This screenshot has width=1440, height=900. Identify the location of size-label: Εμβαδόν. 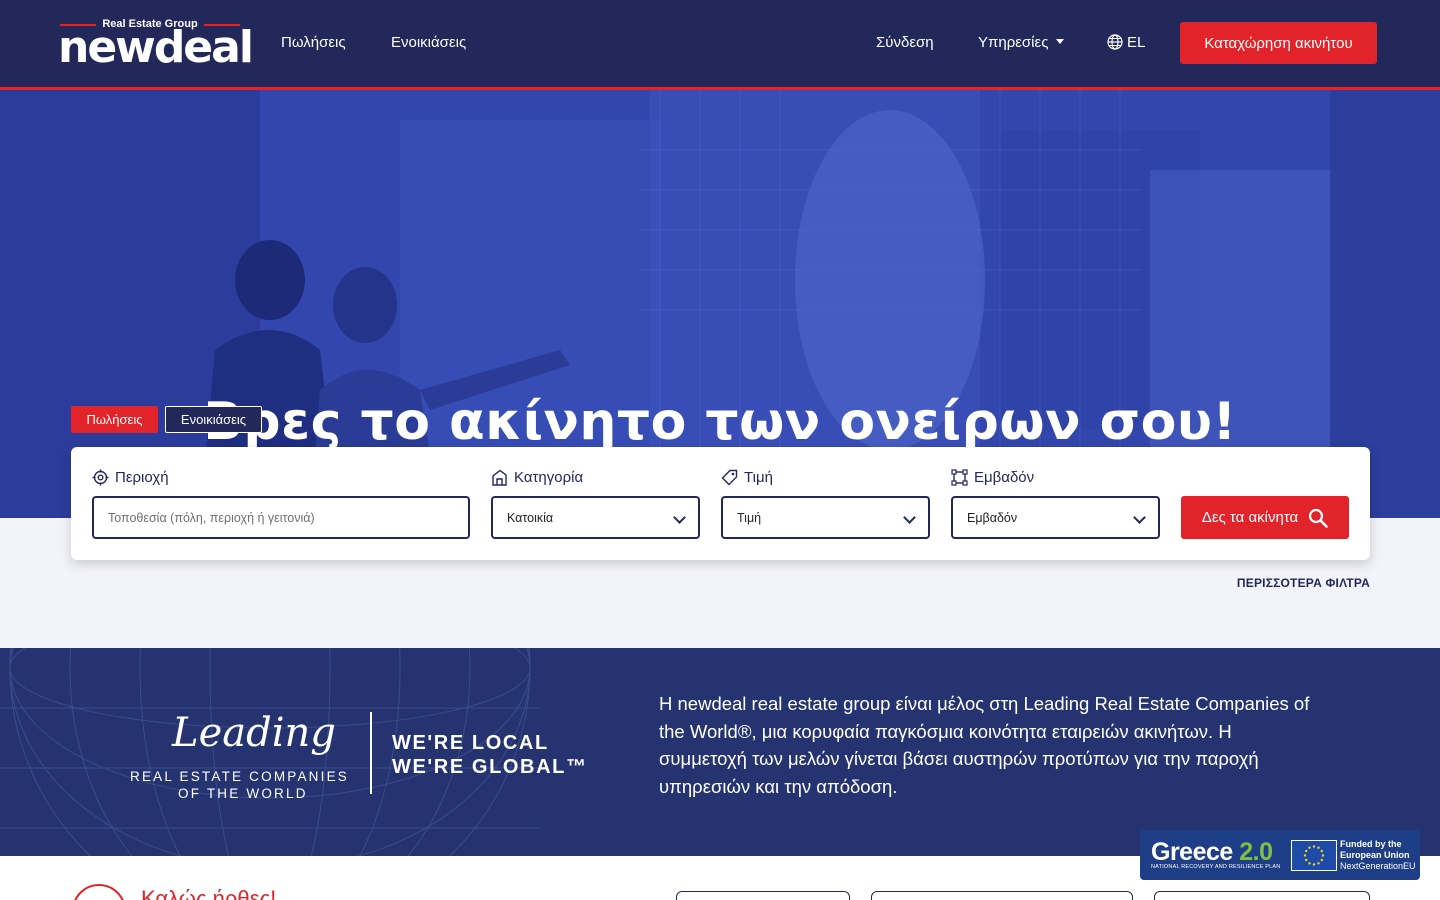
(992, 477).